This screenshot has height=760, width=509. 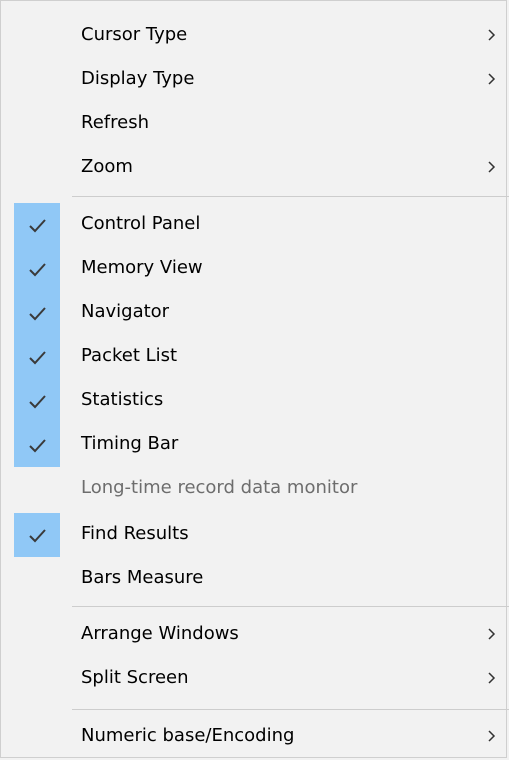 What do you see at coordinates (254, 168) in the screenshot?
I see `menu-item-zoom: Zoom` at bounding box center [254, 168].